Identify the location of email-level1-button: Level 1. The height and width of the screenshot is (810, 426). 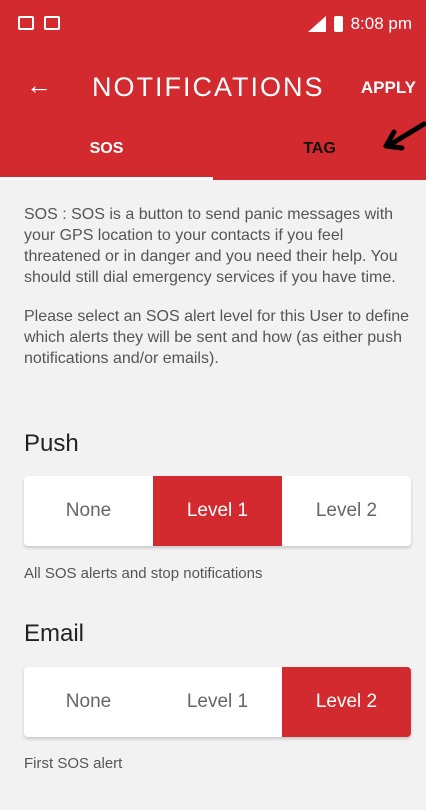
(217, 702).